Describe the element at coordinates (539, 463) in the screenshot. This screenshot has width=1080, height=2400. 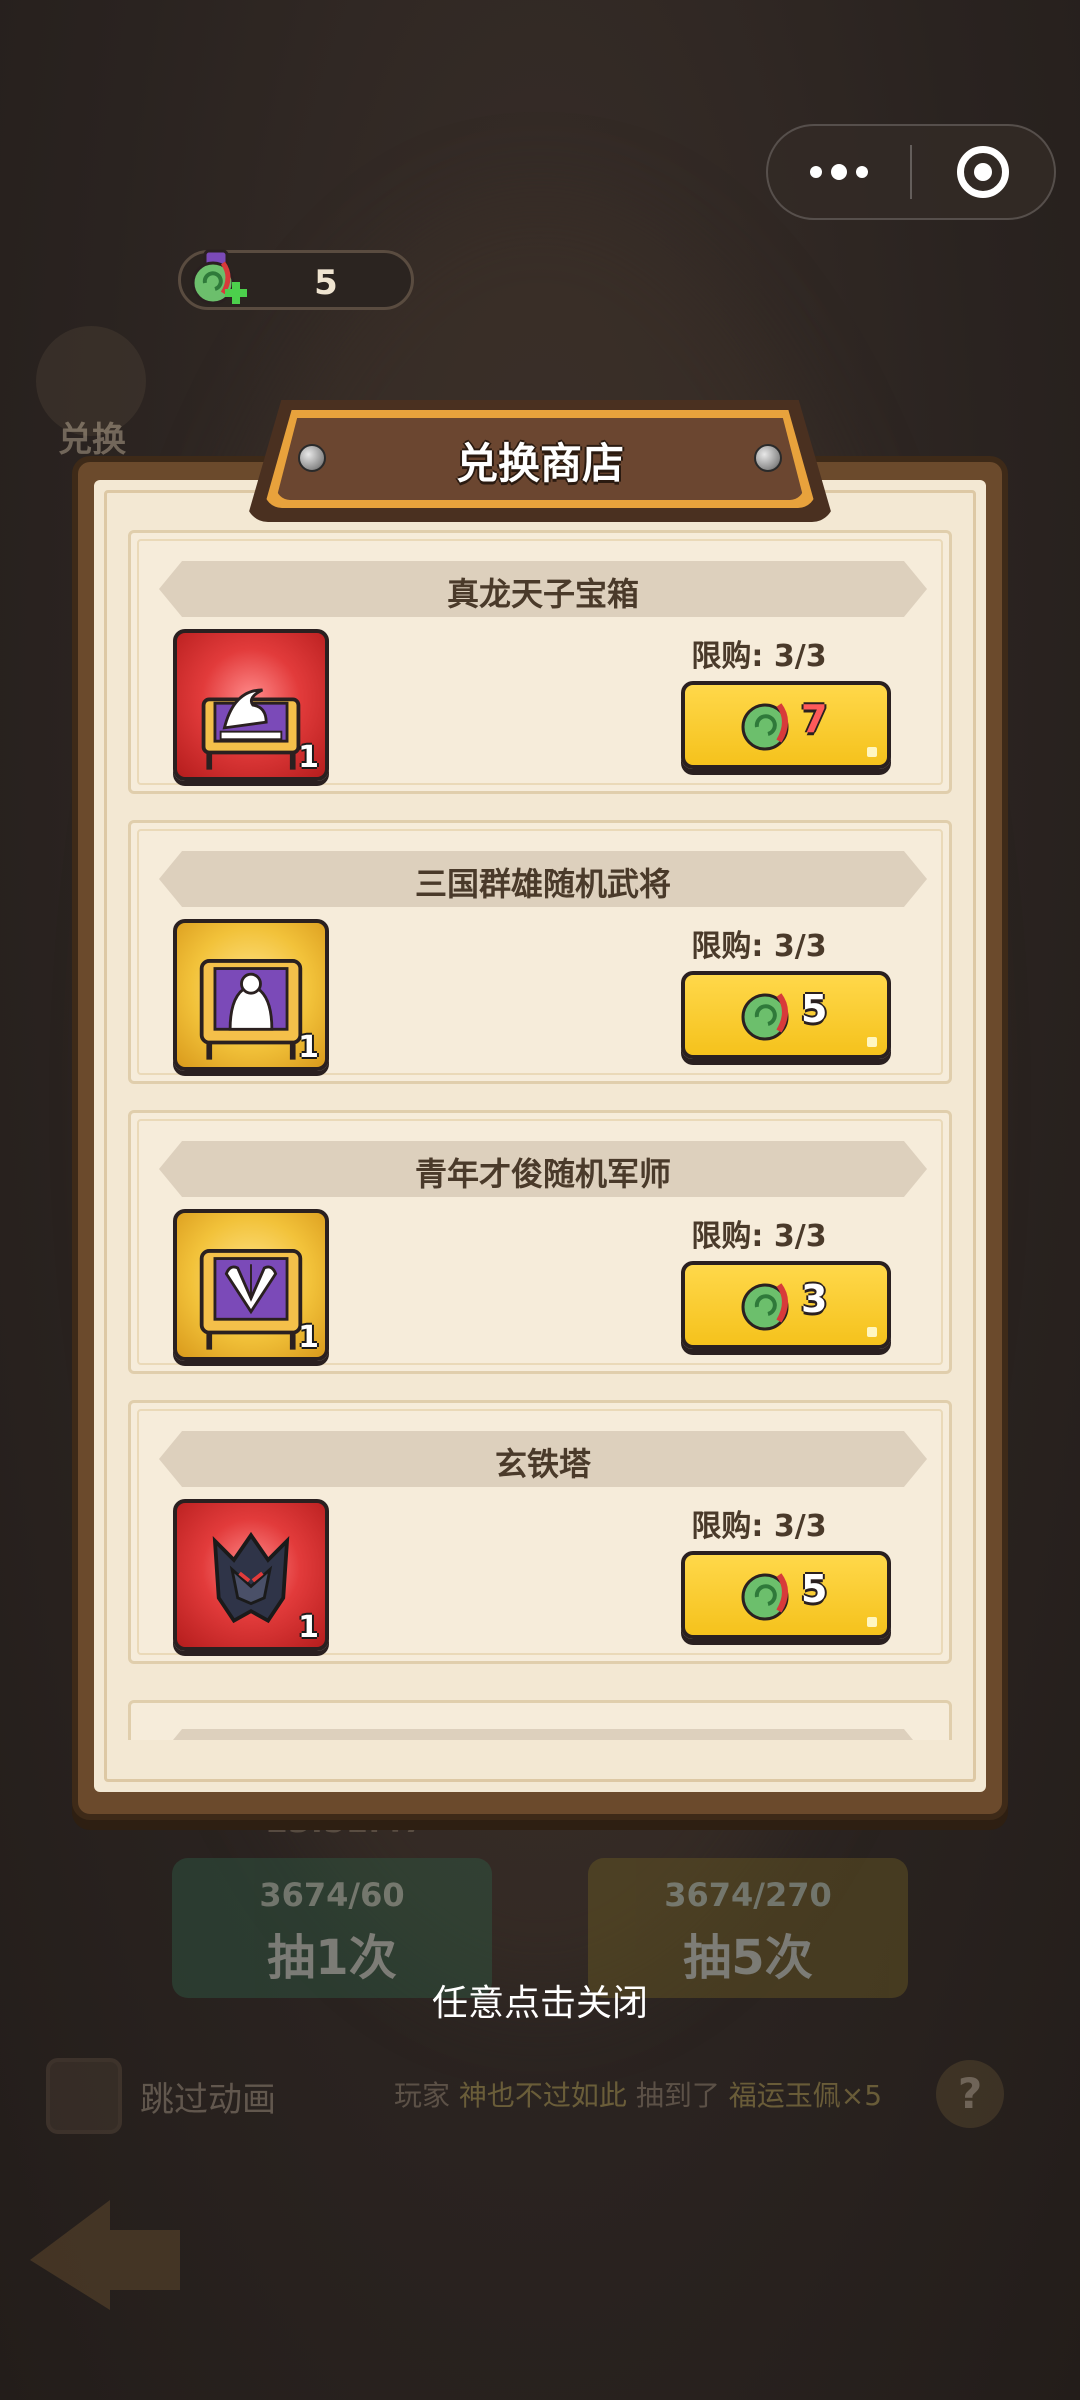
I see `shop-title: 兑换商店` at that location.